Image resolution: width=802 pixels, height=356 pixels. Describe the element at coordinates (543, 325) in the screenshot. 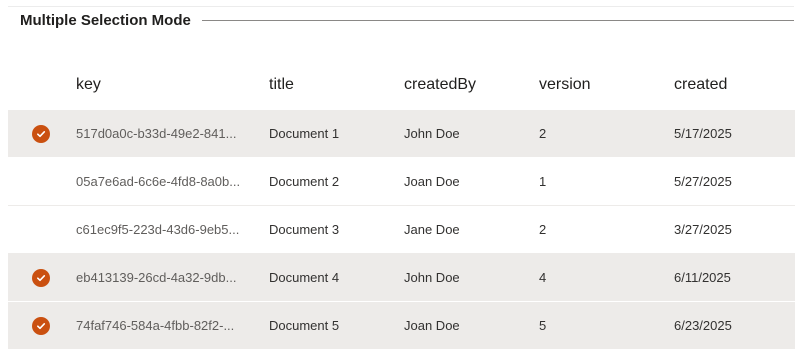

I see `cell-version: 5` at that location.